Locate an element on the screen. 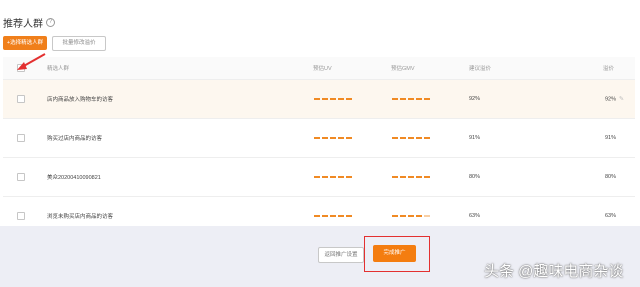 The height and width of the screenshot is (287, 640). table-row: 店内商品放入购物车的访客 92% 92% ✎ is located at coordinates (319, 98).